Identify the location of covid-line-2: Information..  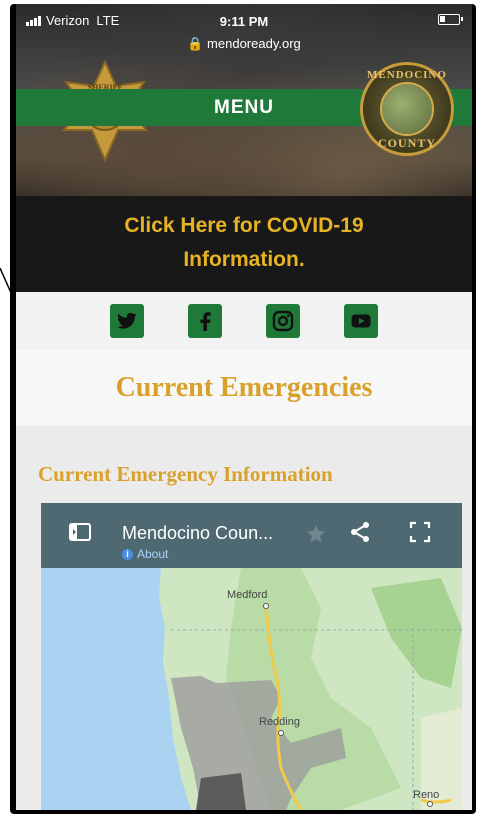
(244, 259).